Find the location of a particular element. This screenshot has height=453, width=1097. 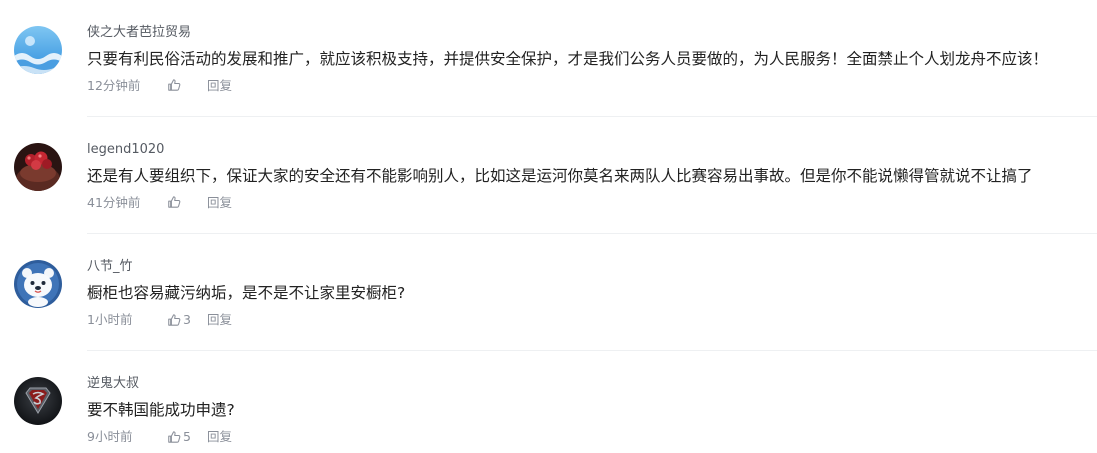

comment-text: 橱柜也容易藏污纳垢，是不是不让家里安橱柜? is located at coordinates (246, 293).